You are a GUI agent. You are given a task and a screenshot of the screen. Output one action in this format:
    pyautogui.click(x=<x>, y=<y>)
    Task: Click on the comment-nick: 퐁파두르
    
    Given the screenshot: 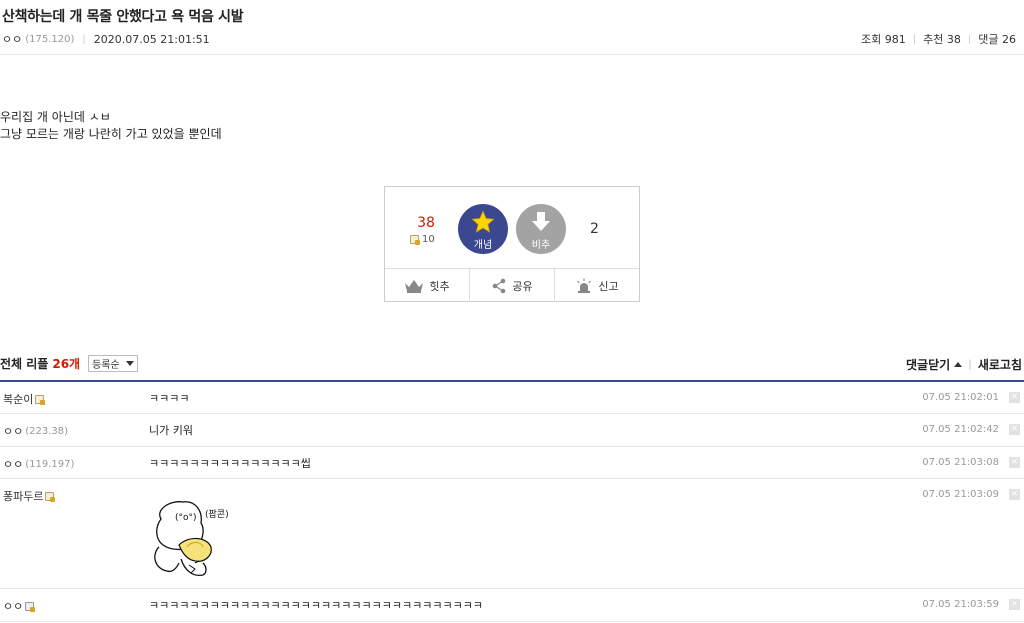 What is the action you would take?
    pyautogui.click(x=23, y=496)
    